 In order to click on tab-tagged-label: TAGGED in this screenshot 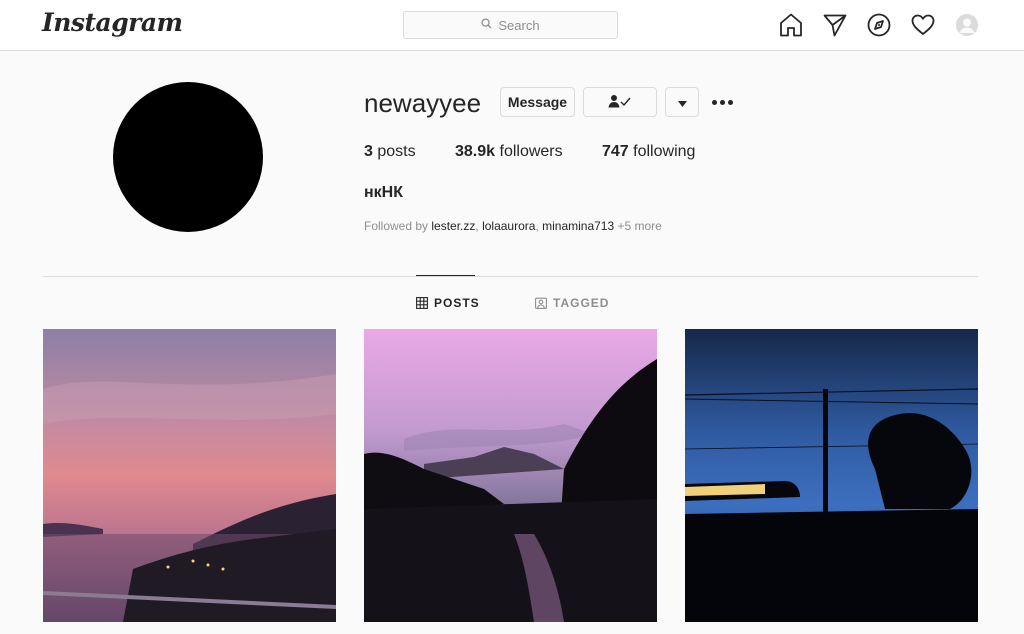, I will do `click(581, 303)`.